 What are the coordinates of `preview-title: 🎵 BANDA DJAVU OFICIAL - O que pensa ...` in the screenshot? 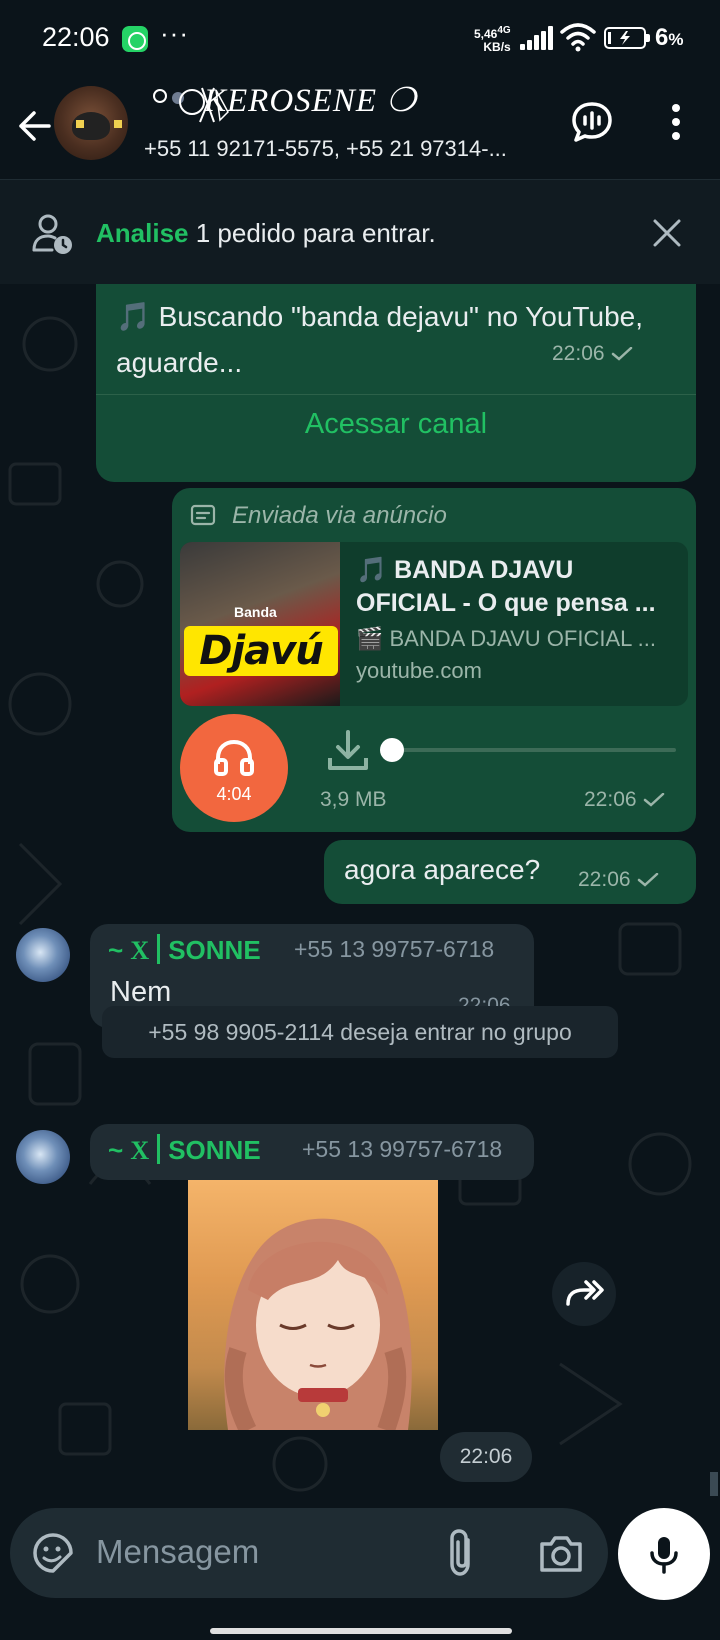 It's located at (506, 586).